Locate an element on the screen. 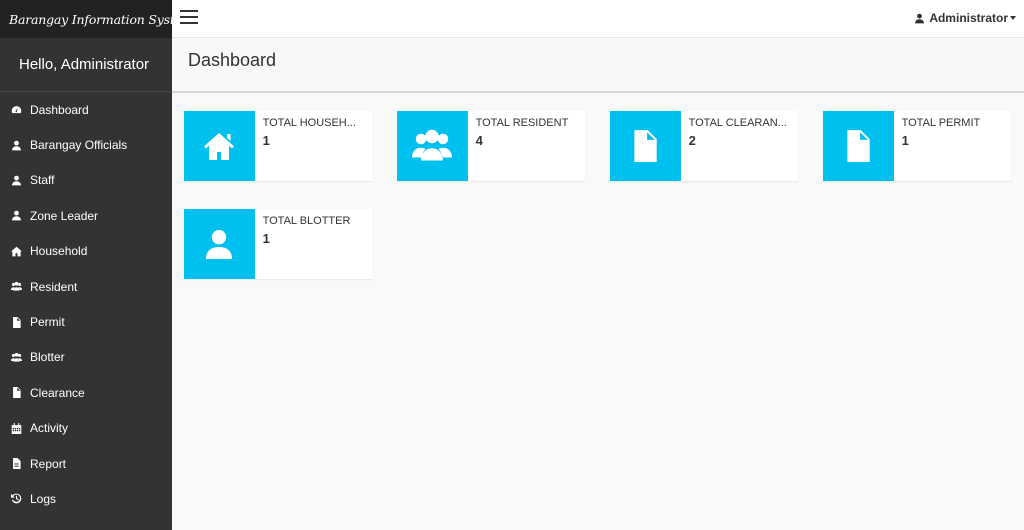 The image size is (1024, 530). sidebar-item-logs: Logs is located at coordinates (86, 498).